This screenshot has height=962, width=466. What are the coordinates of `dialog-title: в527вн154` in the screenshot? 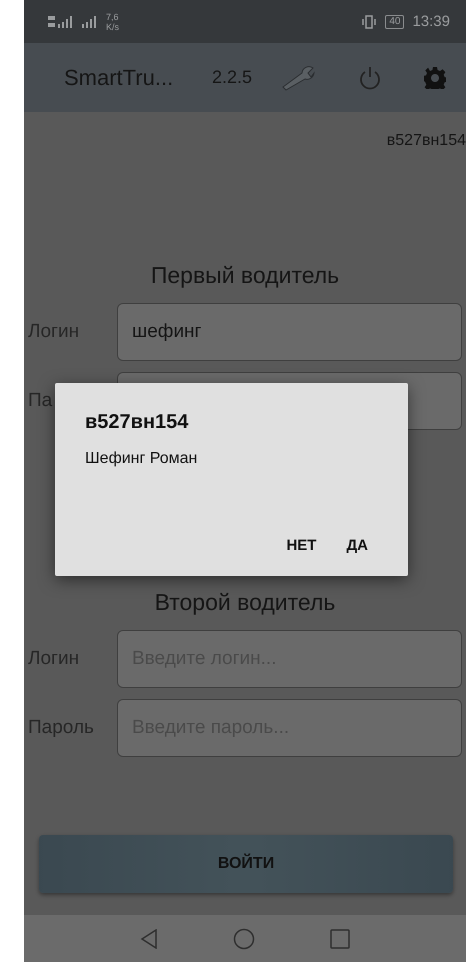 It's located at (137, 422).